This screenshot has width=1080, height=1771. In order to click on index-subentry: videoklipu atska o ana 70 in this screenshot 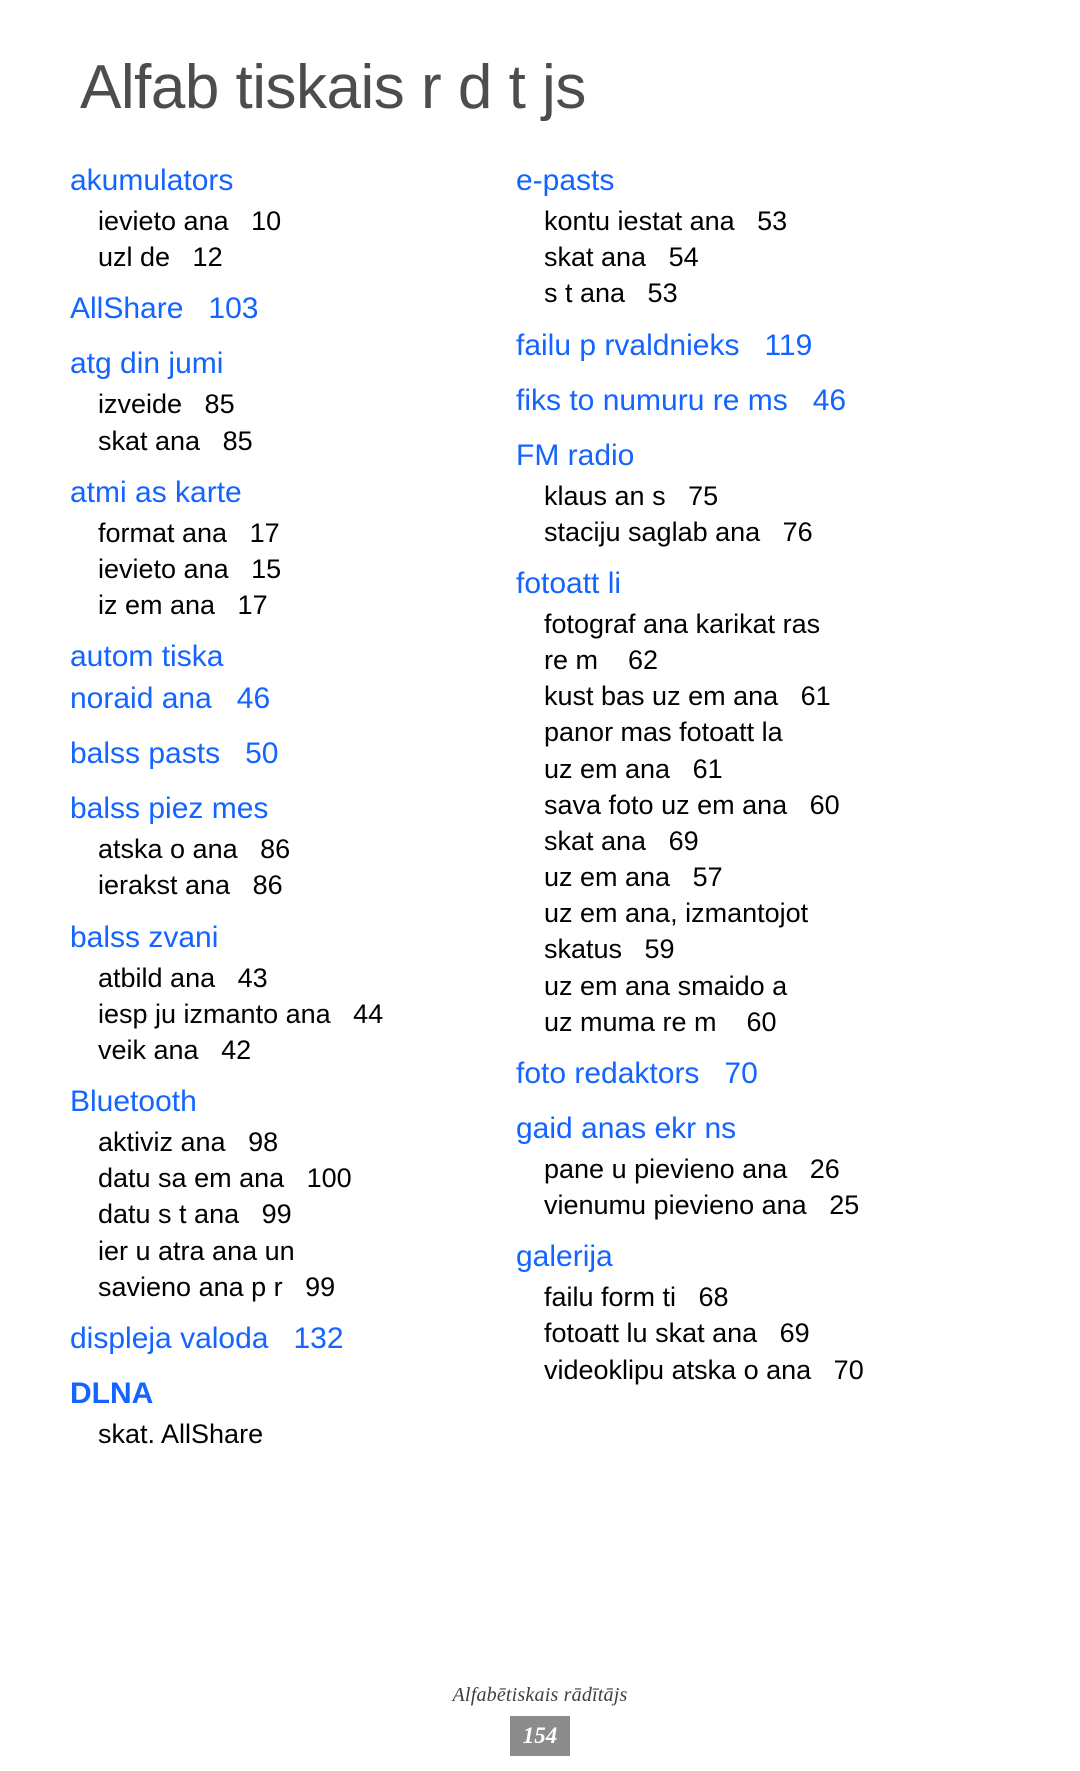, I will do `click(726, 1370)`.